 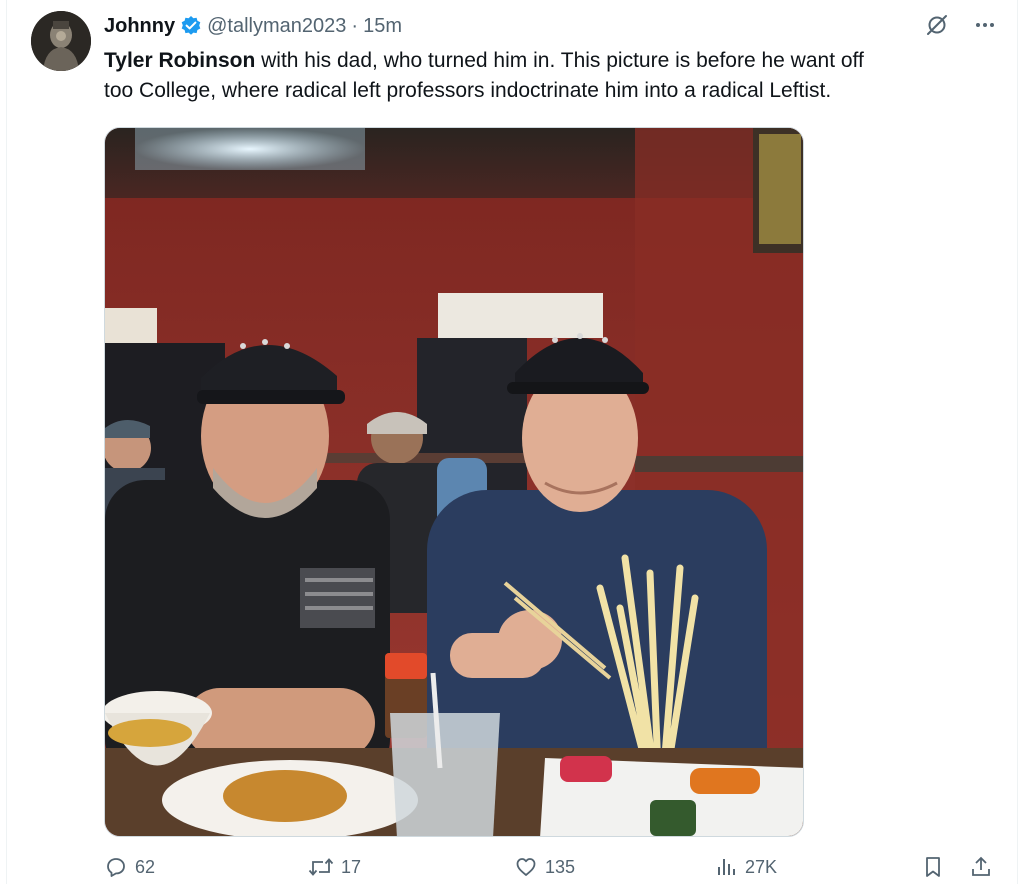 What do you see at coordinates (129, 867) in the screenshot?
I see `reply-button: 62` at bounding box center [129, 867].